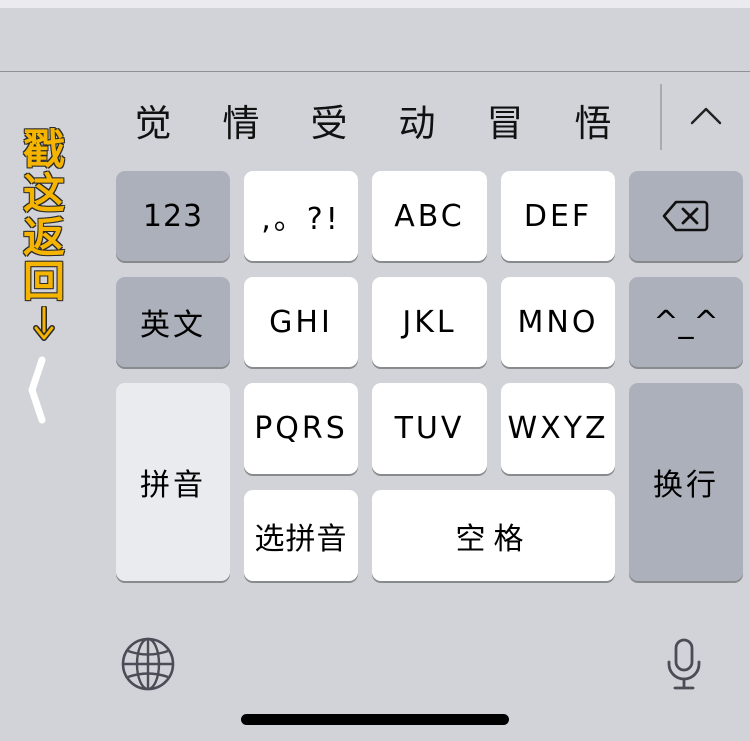  What do you see at coordinates (241, 124) in the screenshot?
I see `candidate-2: 情` at bounding box center [241, 124].